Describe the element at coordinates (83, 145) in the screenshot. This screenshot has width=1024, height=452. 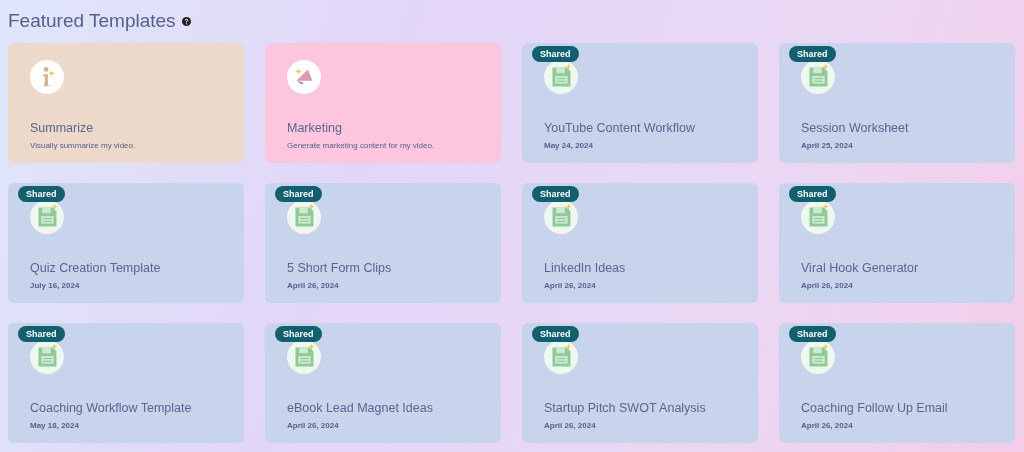
I see `card-subtitle: Visually summarize my video.` at that location.